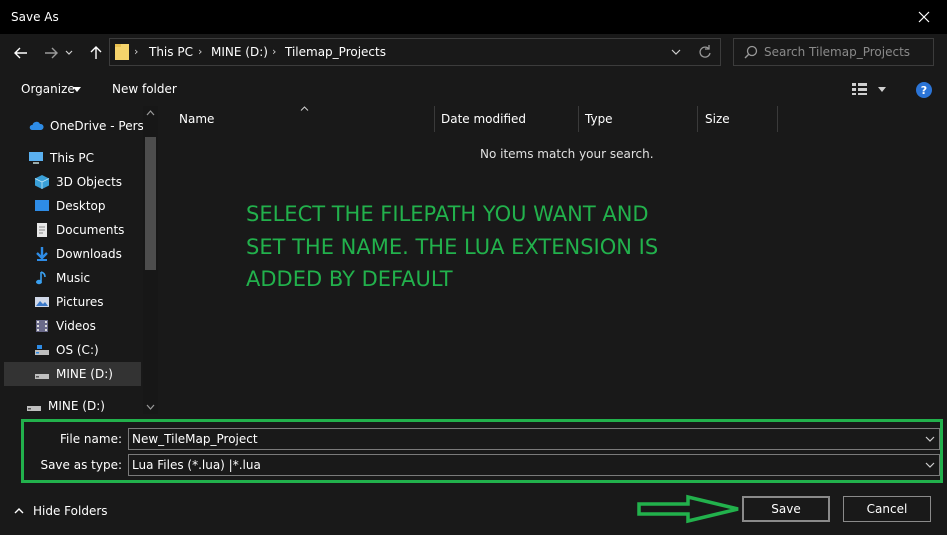 This screenshot has width=947, height=535. I want to click on refresh-icon, so click(705, 51).